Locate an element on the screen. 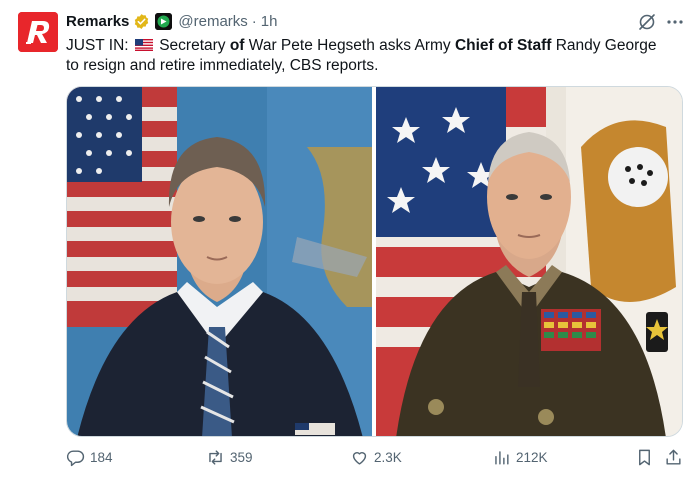 This screenshot has width=697, height=480. like-button: 2.3K is located at coordinates (376, 457).